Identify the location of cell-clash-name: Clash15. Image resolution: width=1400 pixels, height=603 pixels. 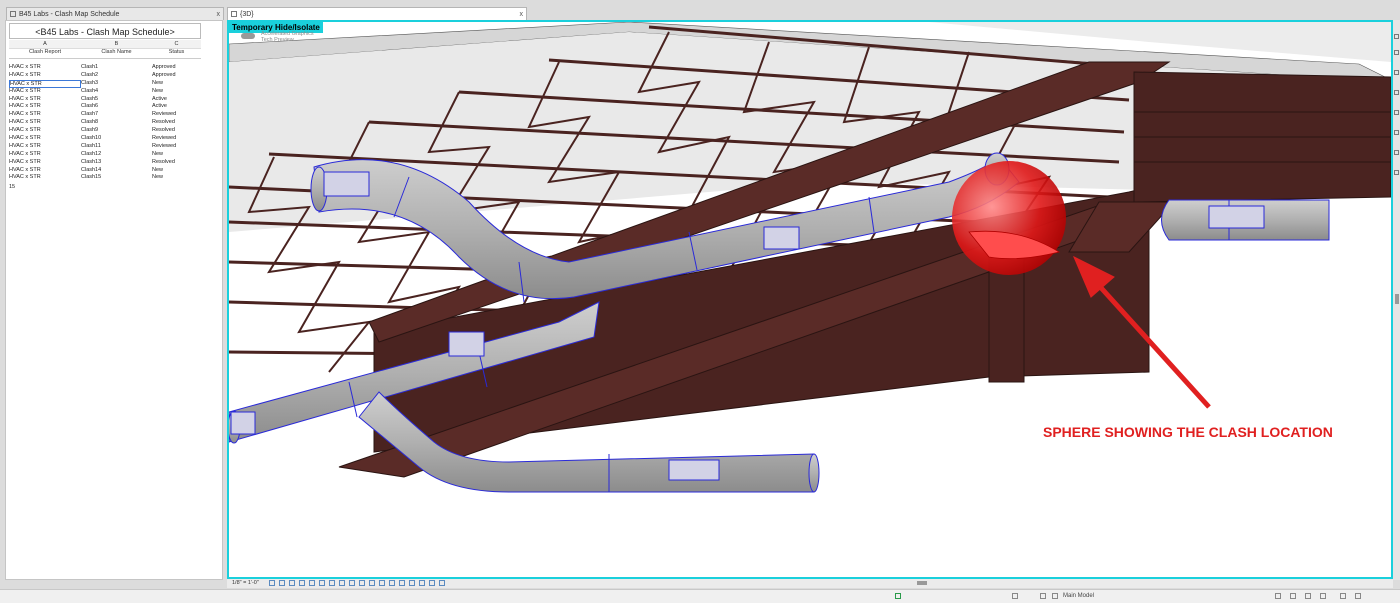
(91, 177).